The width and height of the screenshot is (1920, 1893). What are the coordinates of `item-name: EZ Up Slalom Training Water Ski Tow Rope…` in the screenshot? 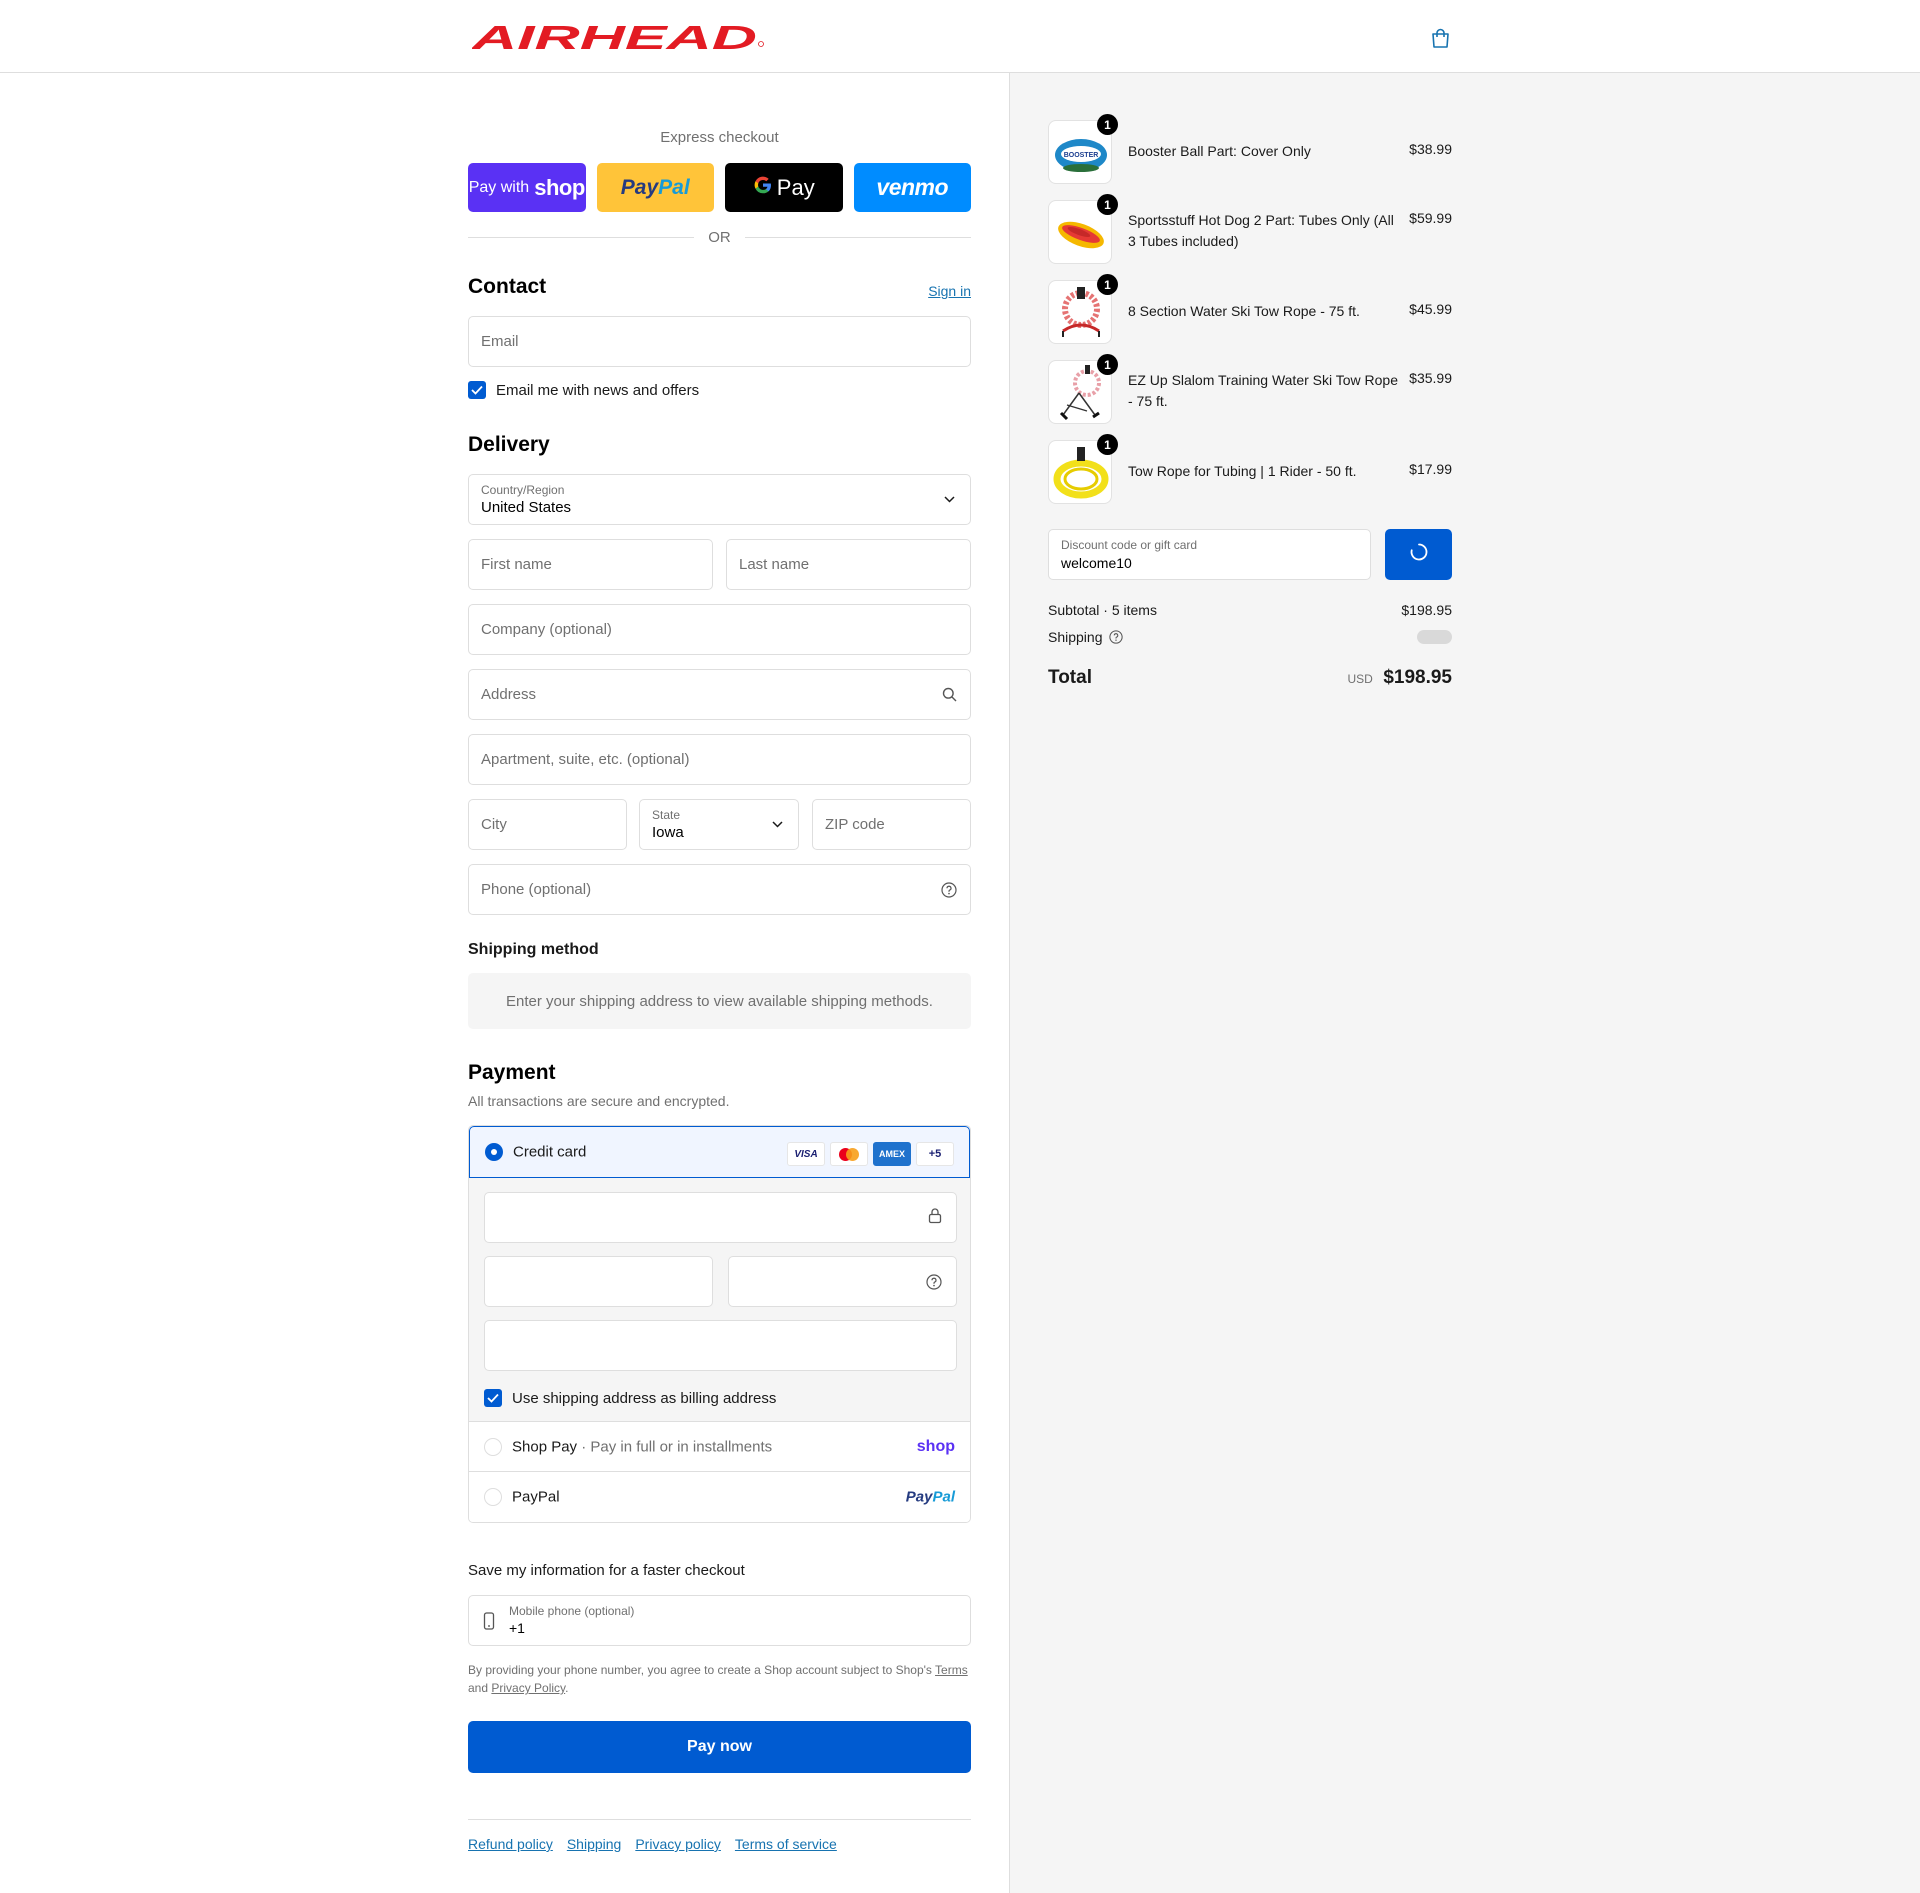 It's located at (1263, 390).